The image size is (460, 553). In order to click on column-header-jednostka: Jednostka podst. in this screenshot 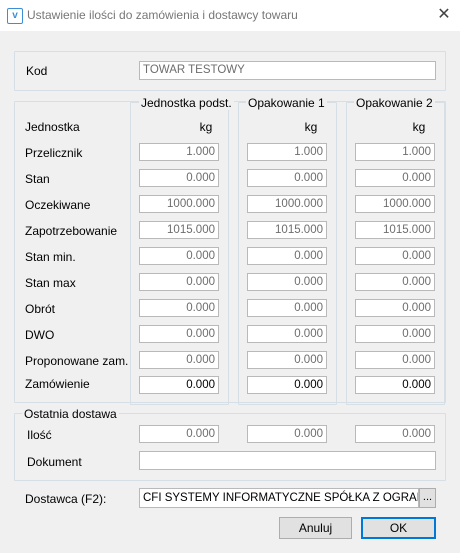, I will do `click(186, 103)`.